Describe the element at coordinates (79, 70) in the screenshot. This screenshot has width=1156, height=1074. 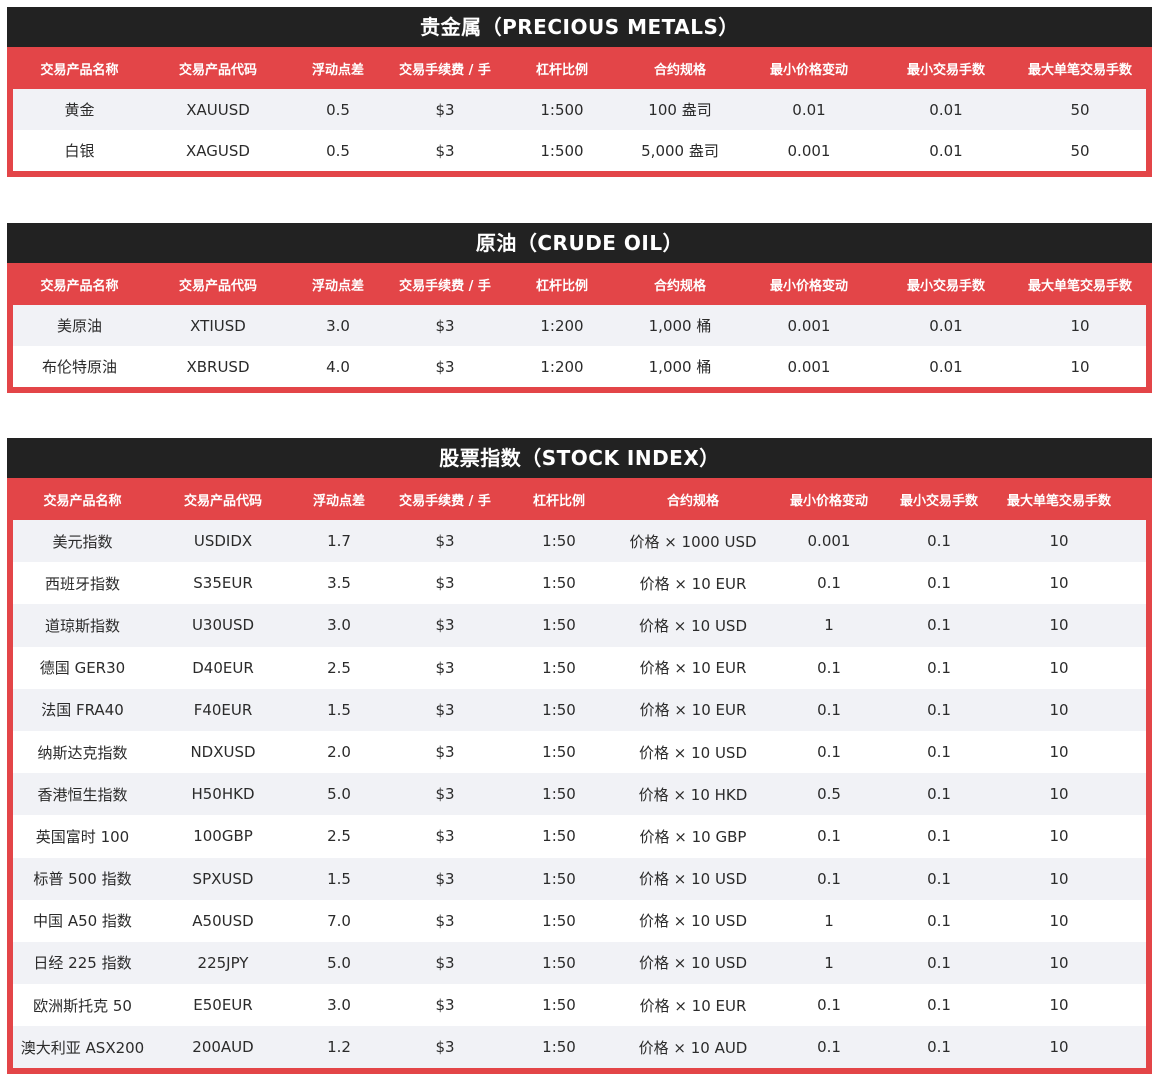
I see `header-product-name: 交易产品名称` at that location.